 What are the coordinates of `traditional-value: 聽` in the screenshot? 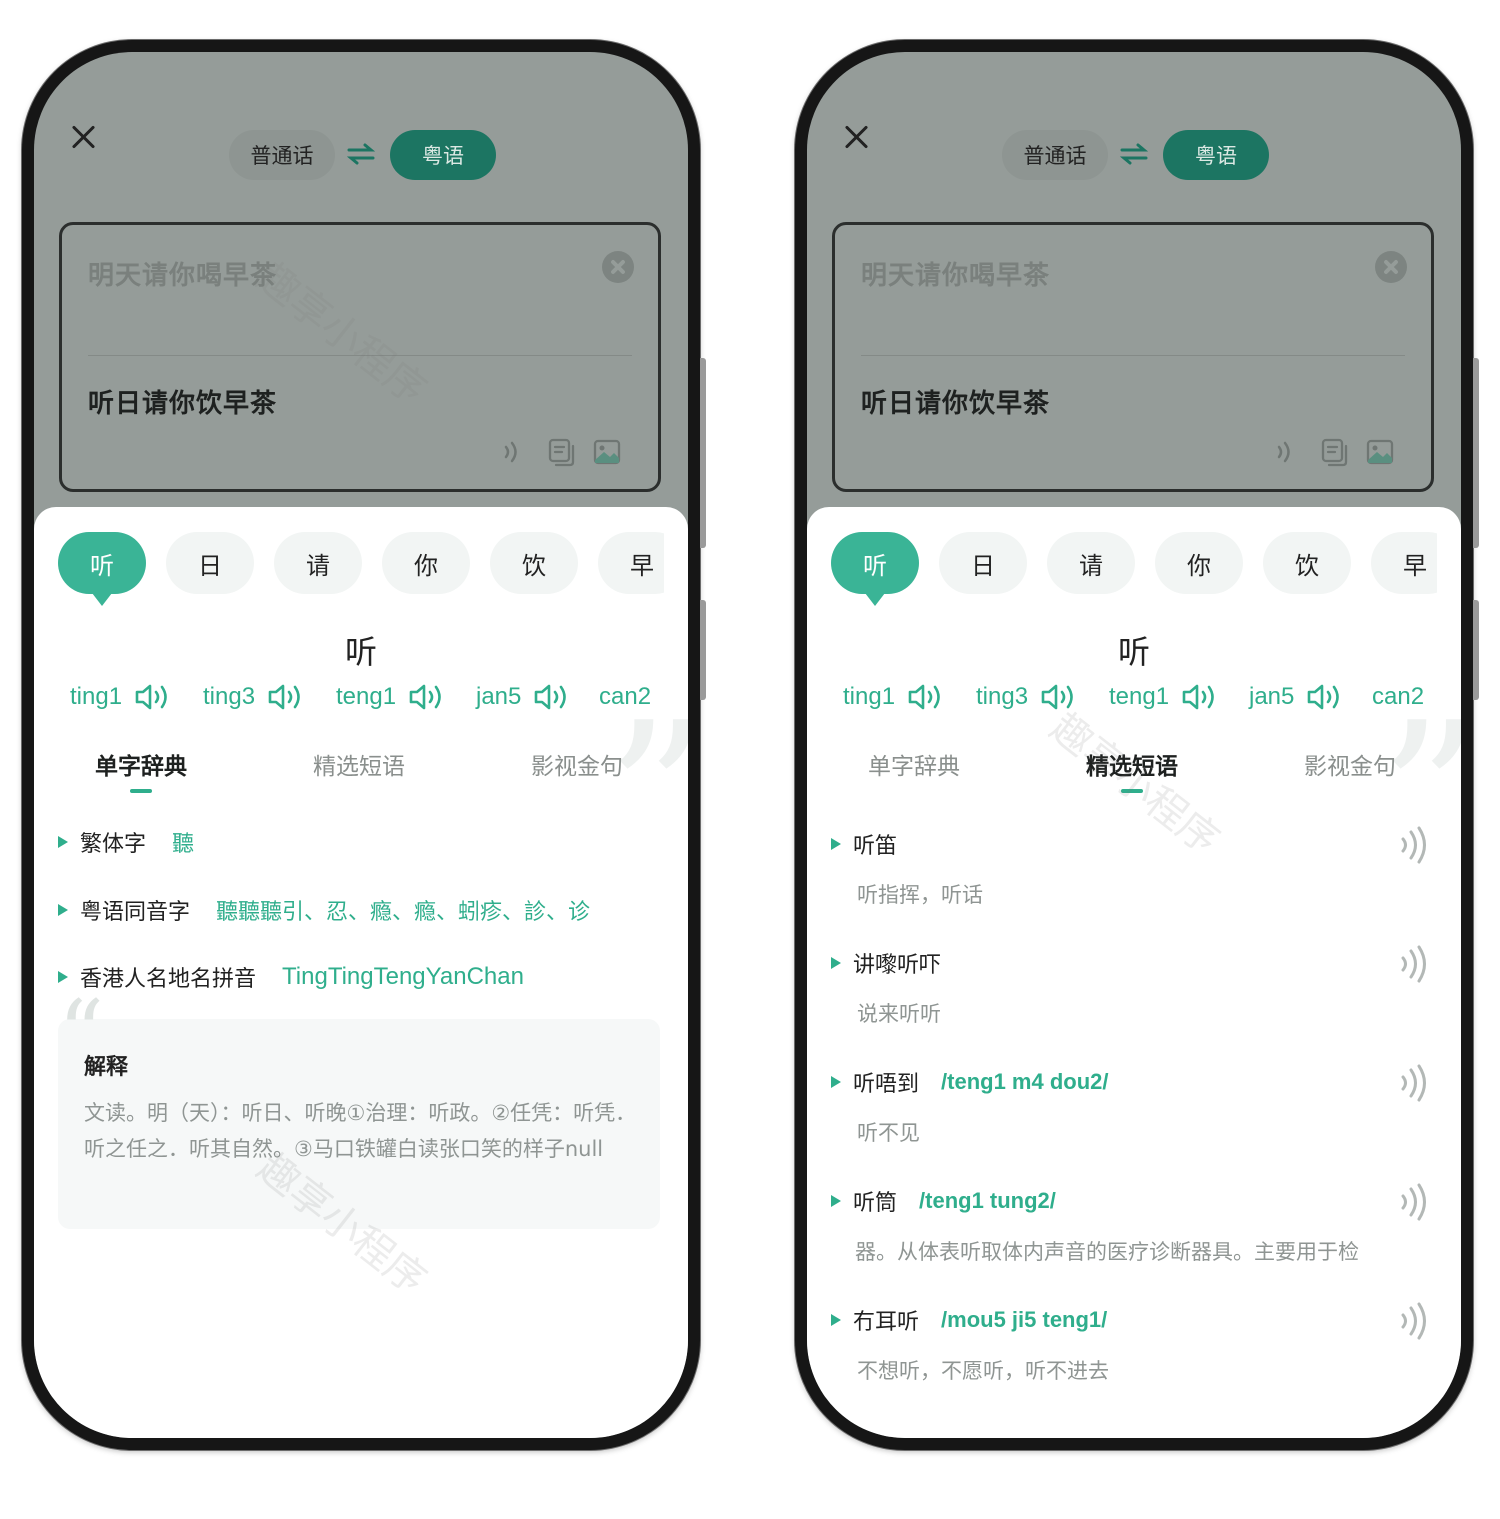 It's located at (183, 842).